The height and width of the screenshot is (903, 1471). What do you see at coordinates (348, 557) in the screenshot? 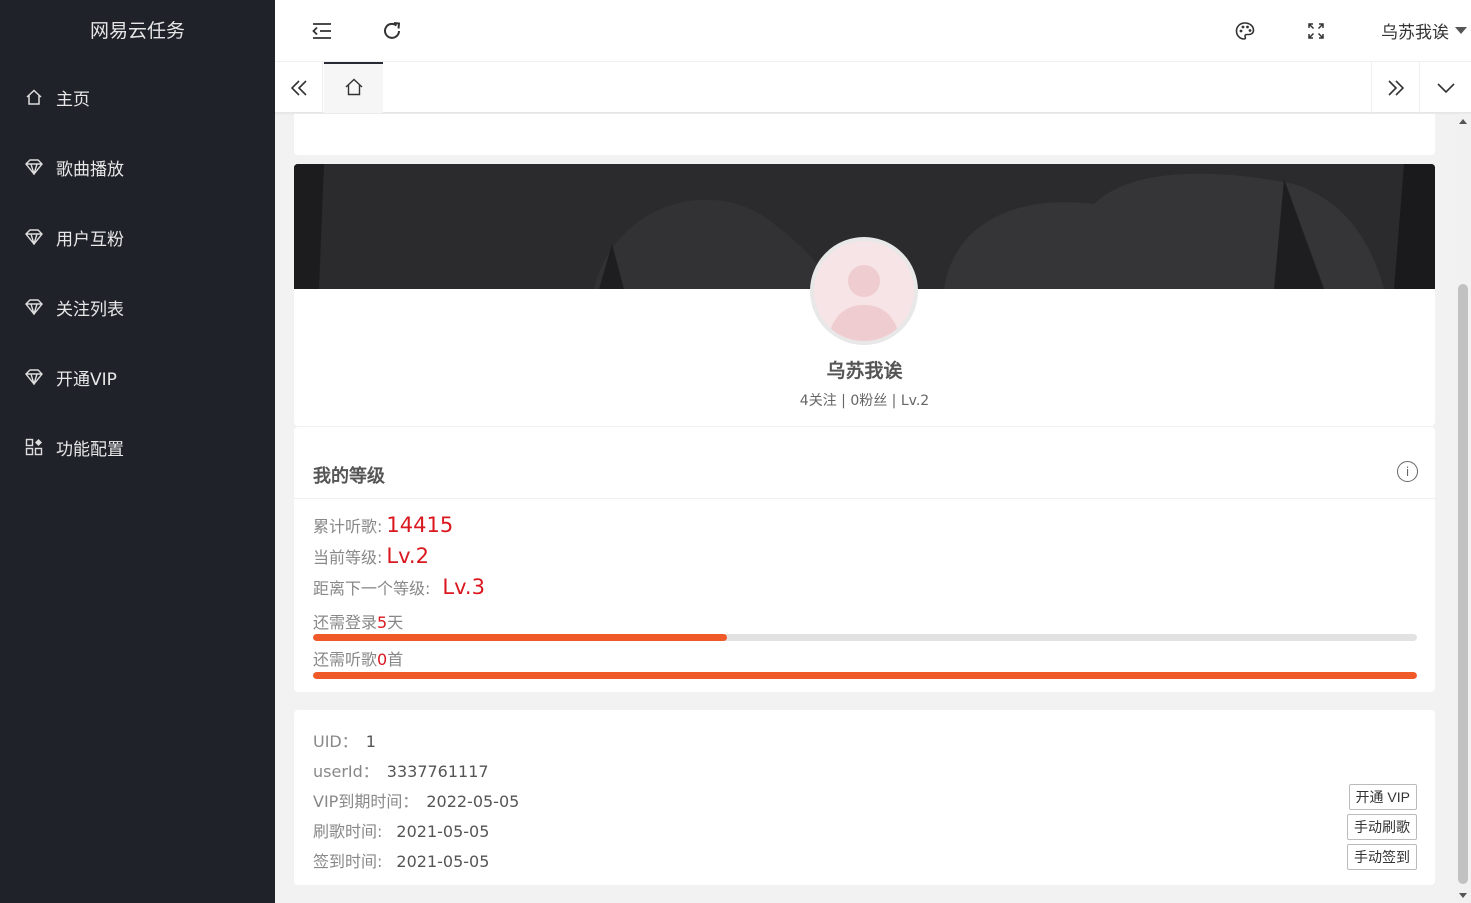
I see `current-level-label: 当前等级:` at bounding box center [348, 557].